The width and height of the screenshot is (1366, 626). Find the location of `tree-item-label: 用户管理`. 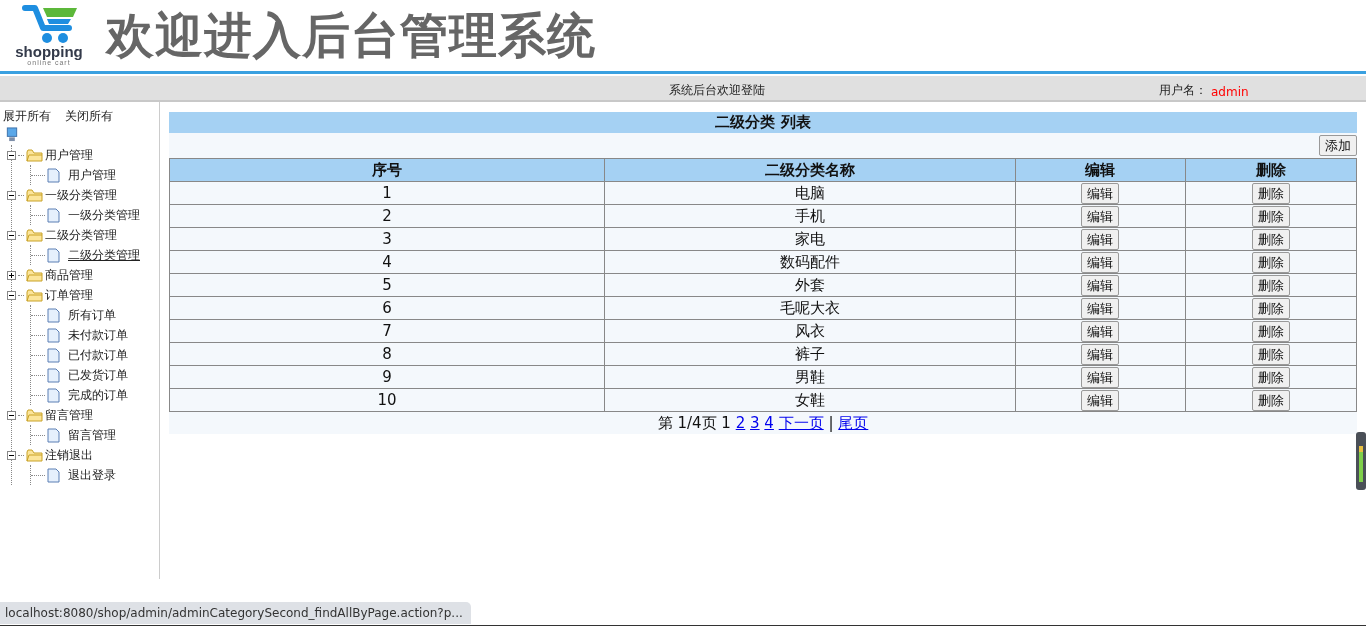

tree-item-label: 用户管理 is located at coordinates (92, 175).